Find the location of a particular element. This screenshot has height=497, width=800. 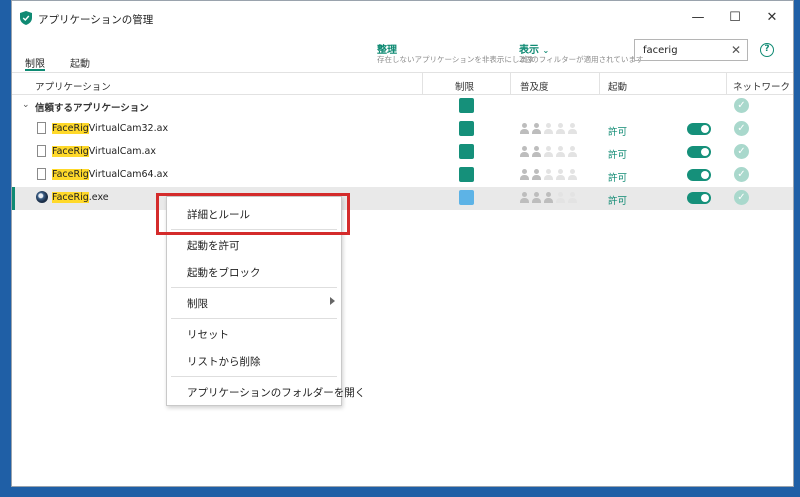

app-name: FaceRigVirtualCam64.ax is located at coordinates (110, 174).